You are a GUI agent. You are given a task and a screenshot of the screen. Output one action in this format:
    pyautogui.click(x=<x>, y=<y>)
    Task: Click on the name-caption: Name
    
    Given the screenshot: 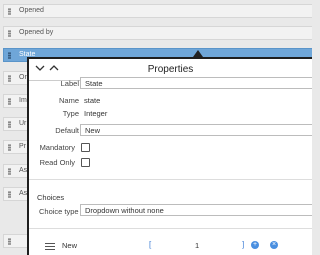 What is the action you would take?
    pyautogui.click(x=68, y=100)
    